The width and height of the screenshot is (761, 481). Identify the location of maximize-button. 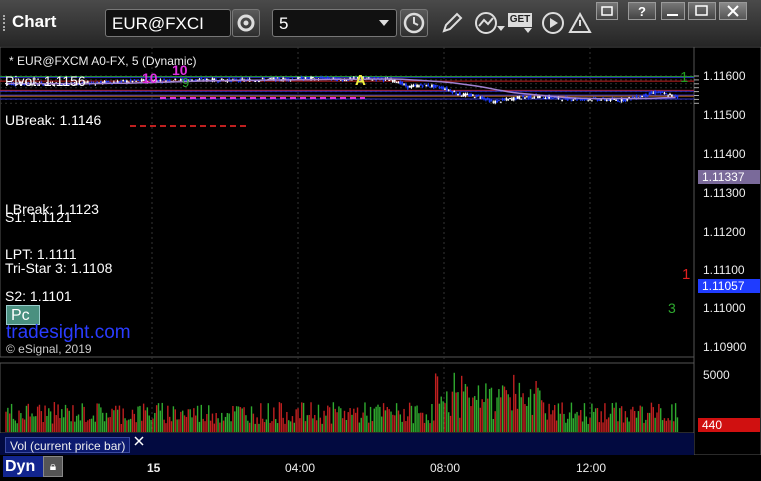
(702, 11).